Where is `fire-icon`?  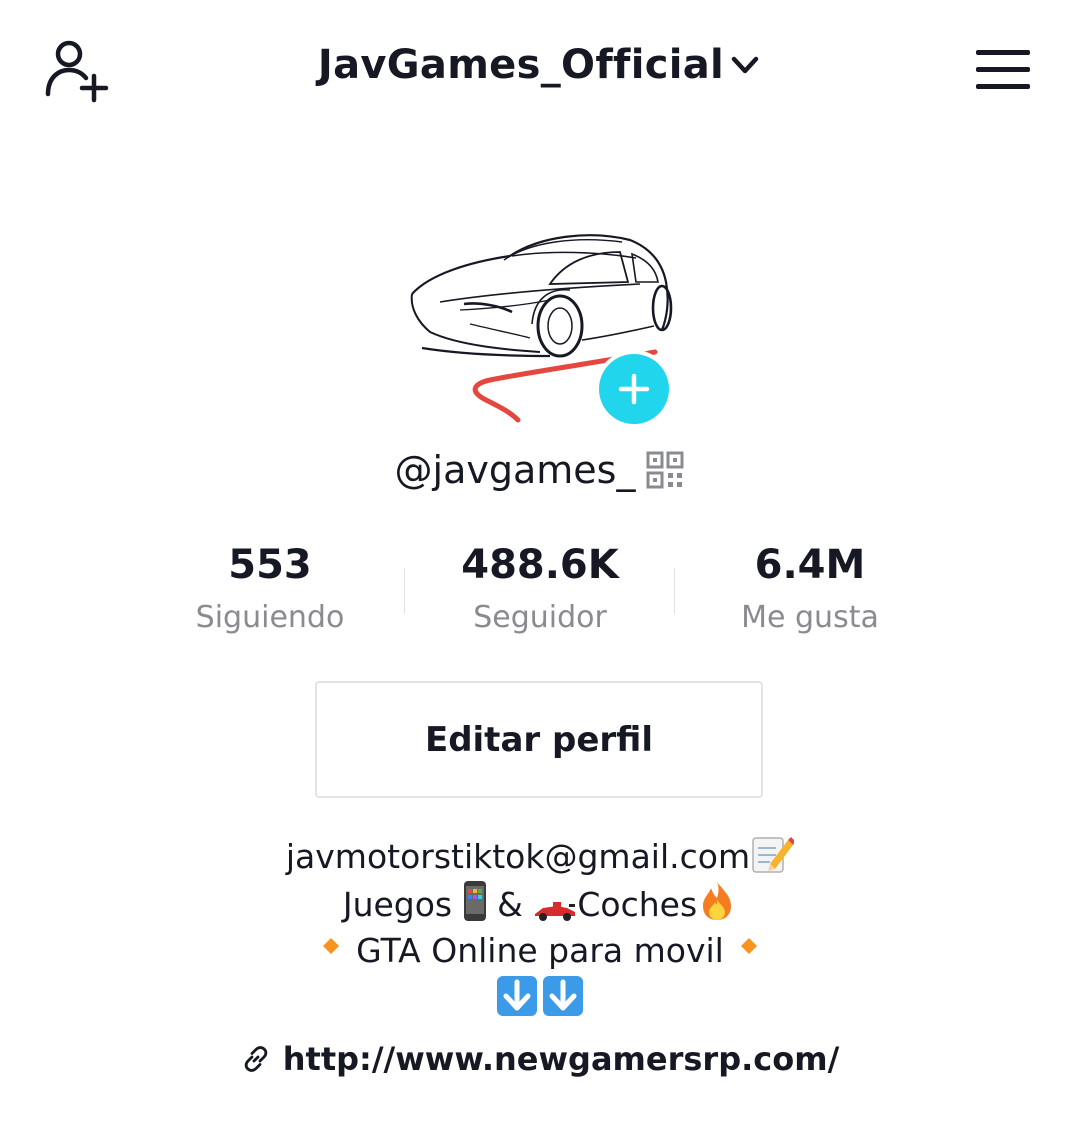
fire-icon is located at coordinates (717, 901).